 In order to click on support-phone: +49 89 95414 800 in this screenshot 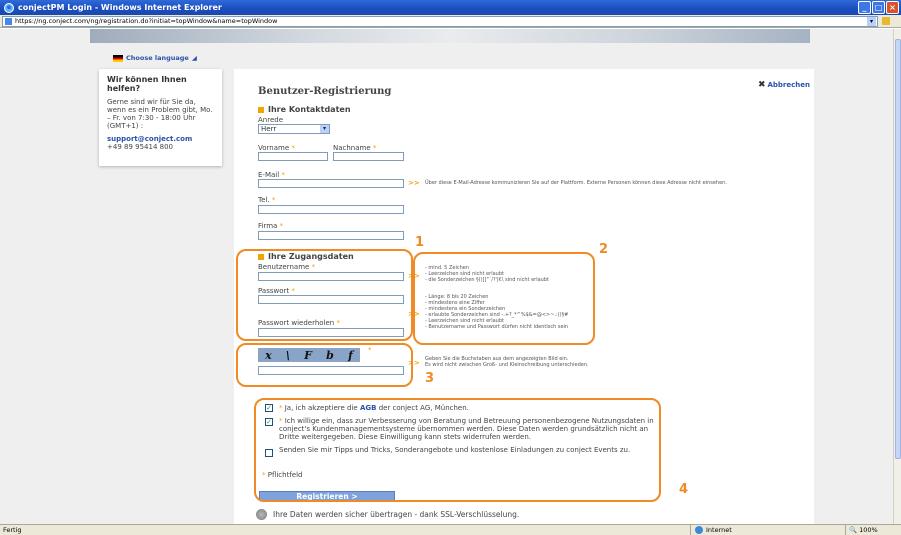, I will do `click(140, 147)`.